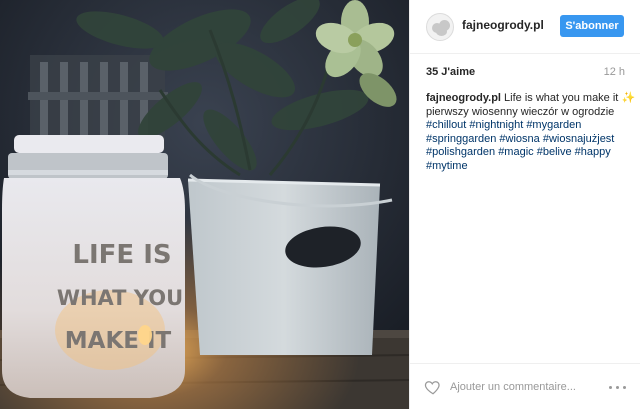 The height and width of the screenshot is (409, 640). I want to click on post-footer, so click(525, 386).